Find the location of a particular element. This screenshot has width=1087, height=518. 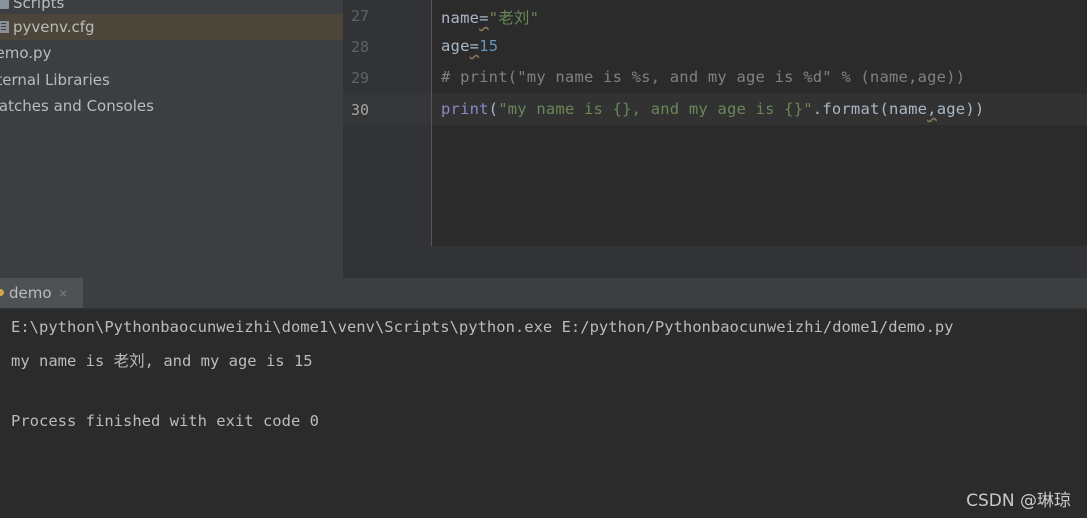

code-token-ident: age is located at coordinates (455, 46).